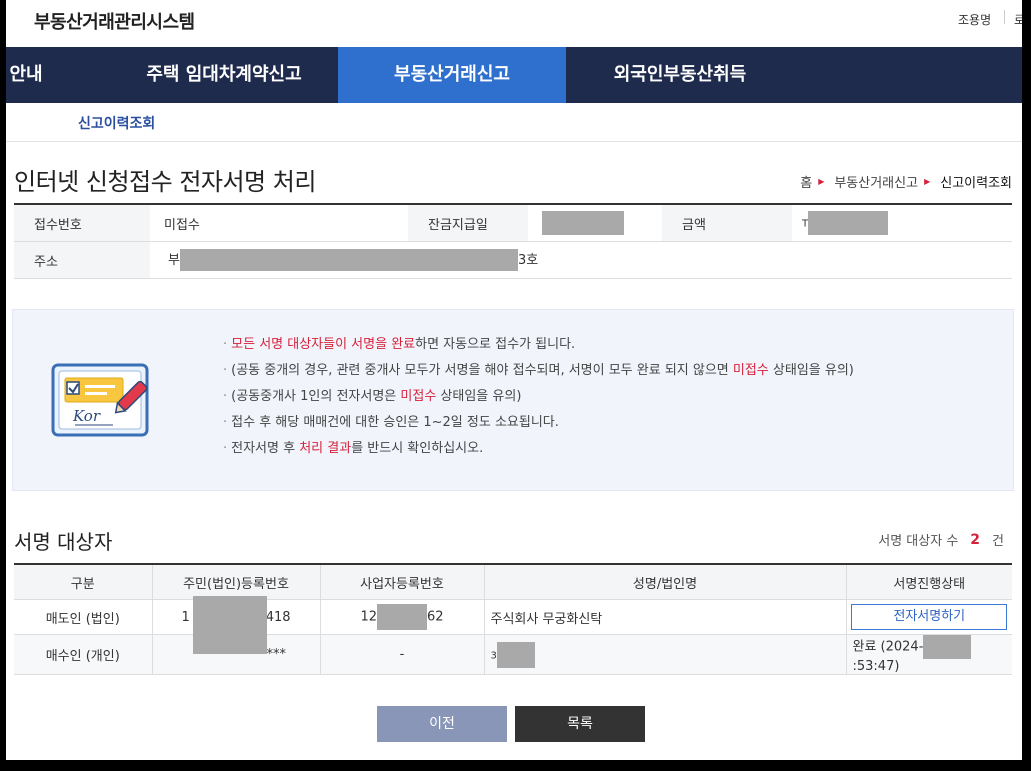 This screenshot has width=1031, height=771. I want to click on nav-item-guide: 안내, so click(31, 75).